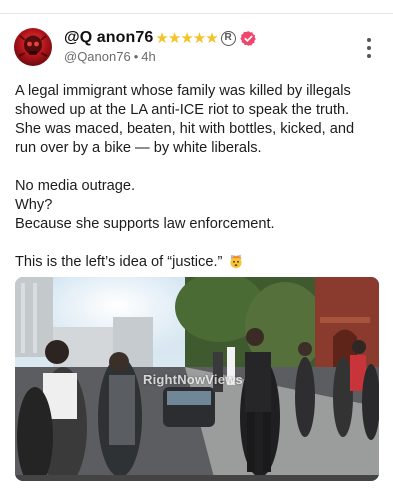  I want to click on post-time: 4h, so click(148, 56).